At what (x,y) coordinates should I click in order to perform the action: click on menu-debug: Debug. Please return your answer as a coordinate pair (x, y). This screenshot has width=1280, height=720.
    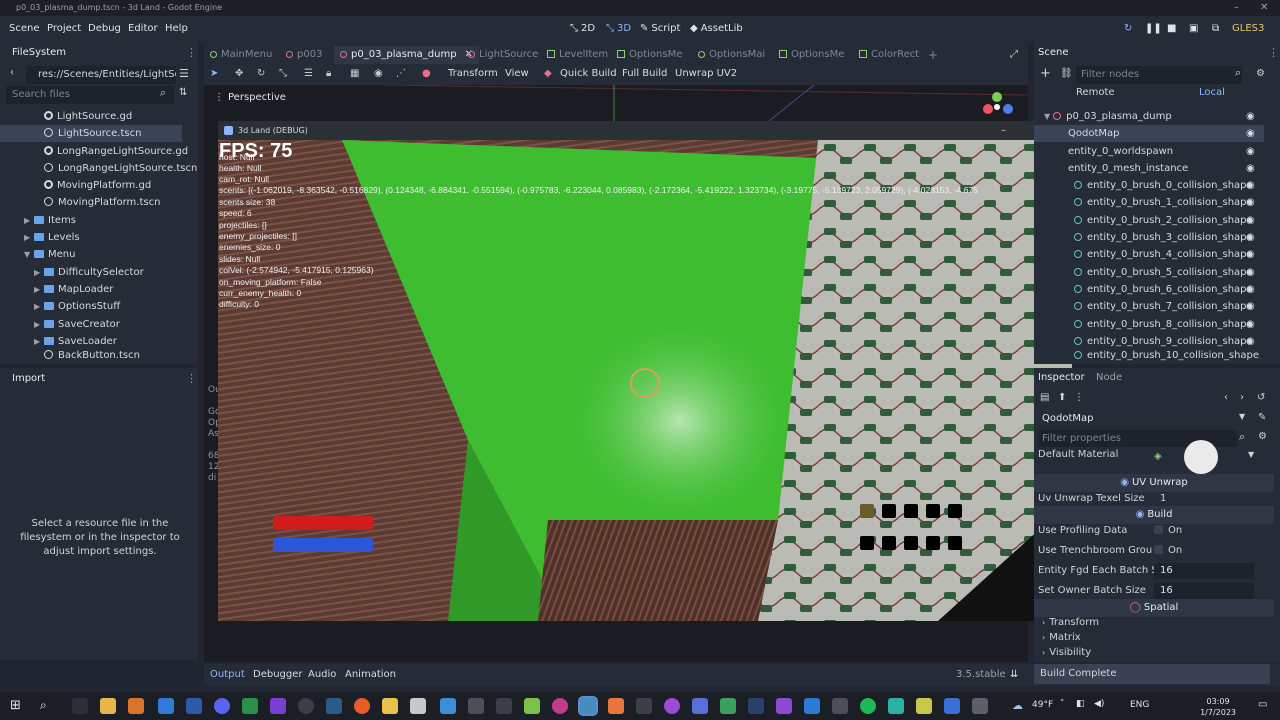
    Looking at the image, I should click on (104, 28).